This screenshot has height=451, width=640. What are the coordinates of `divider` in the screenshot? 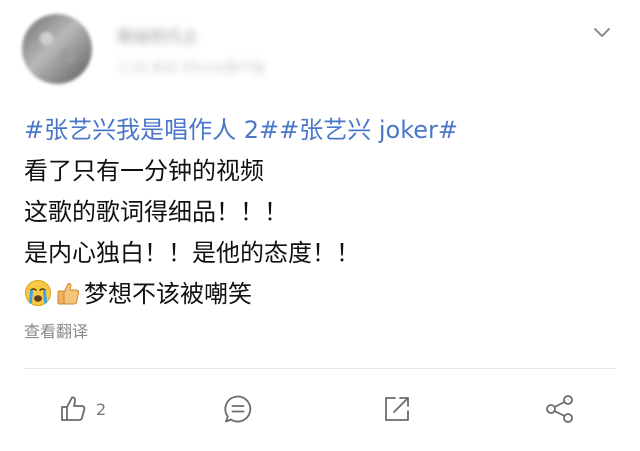 It's located at (320, 368).